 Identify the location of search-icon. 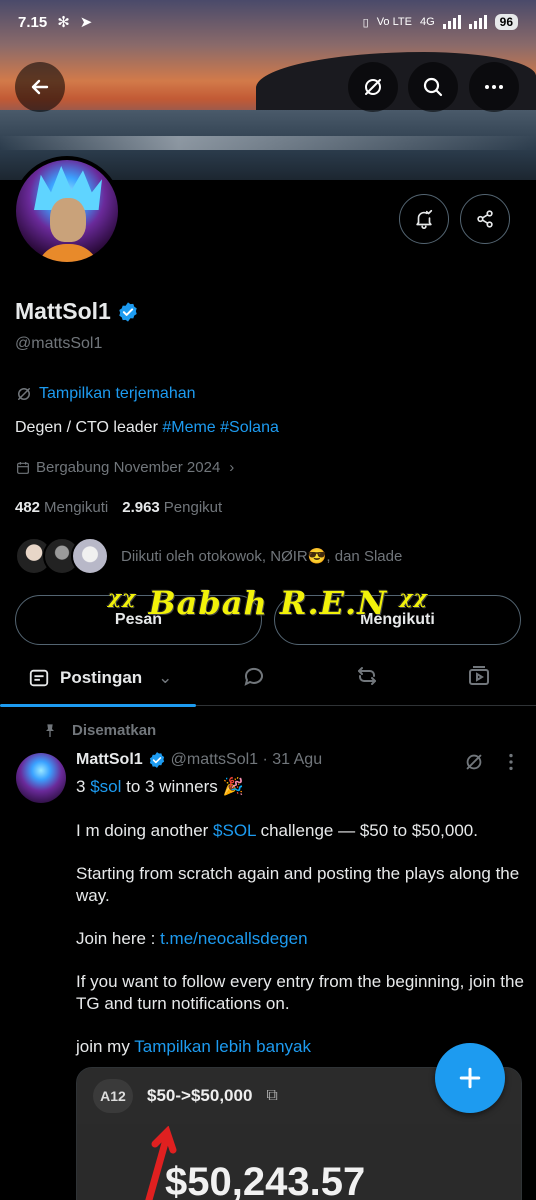
(433, 87).